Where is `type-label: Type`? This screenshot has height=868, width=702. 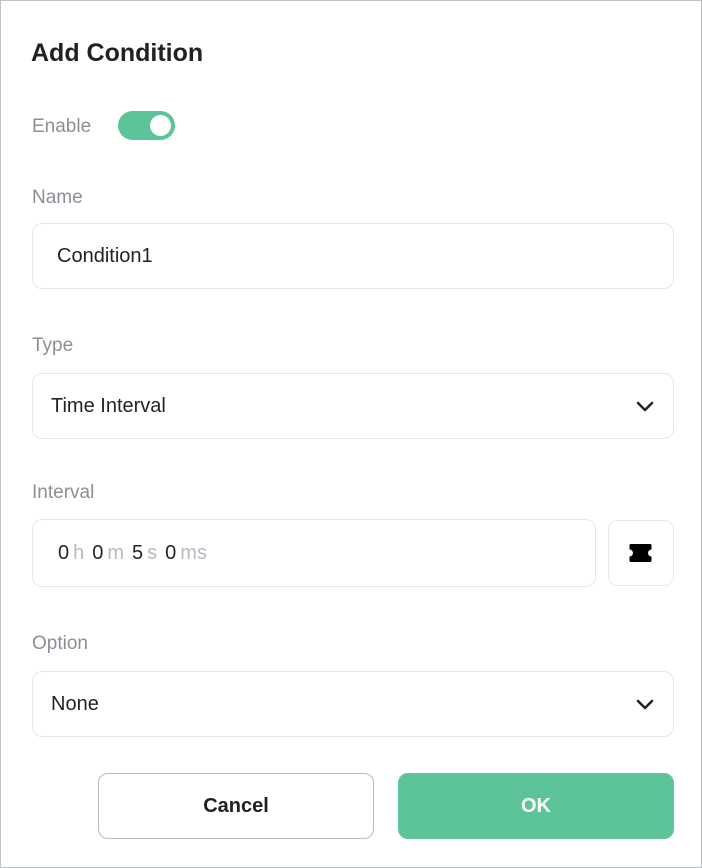
type-label: Type is located at coordinates (53, 345).